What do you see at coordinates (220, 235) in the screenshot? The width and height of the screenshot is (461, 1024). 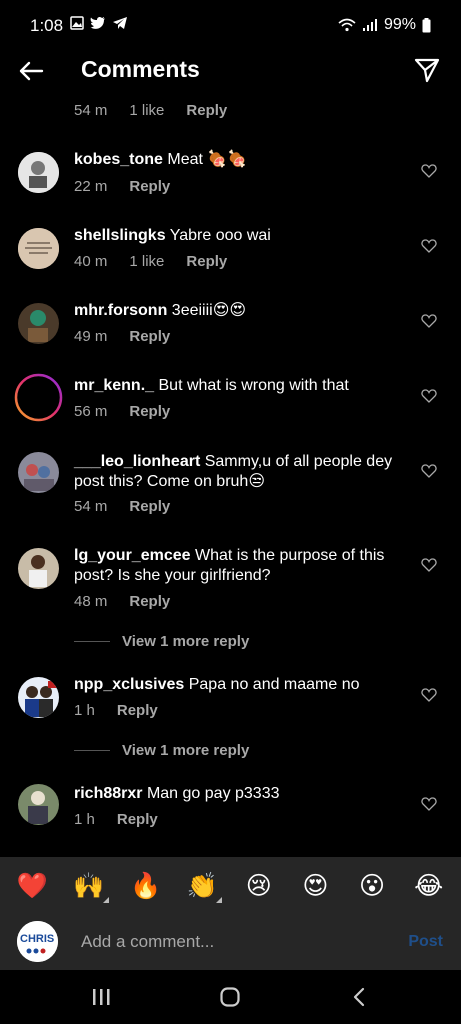 I see `comment-content: Yabre ooo wai` at bounding box center [220, 235].